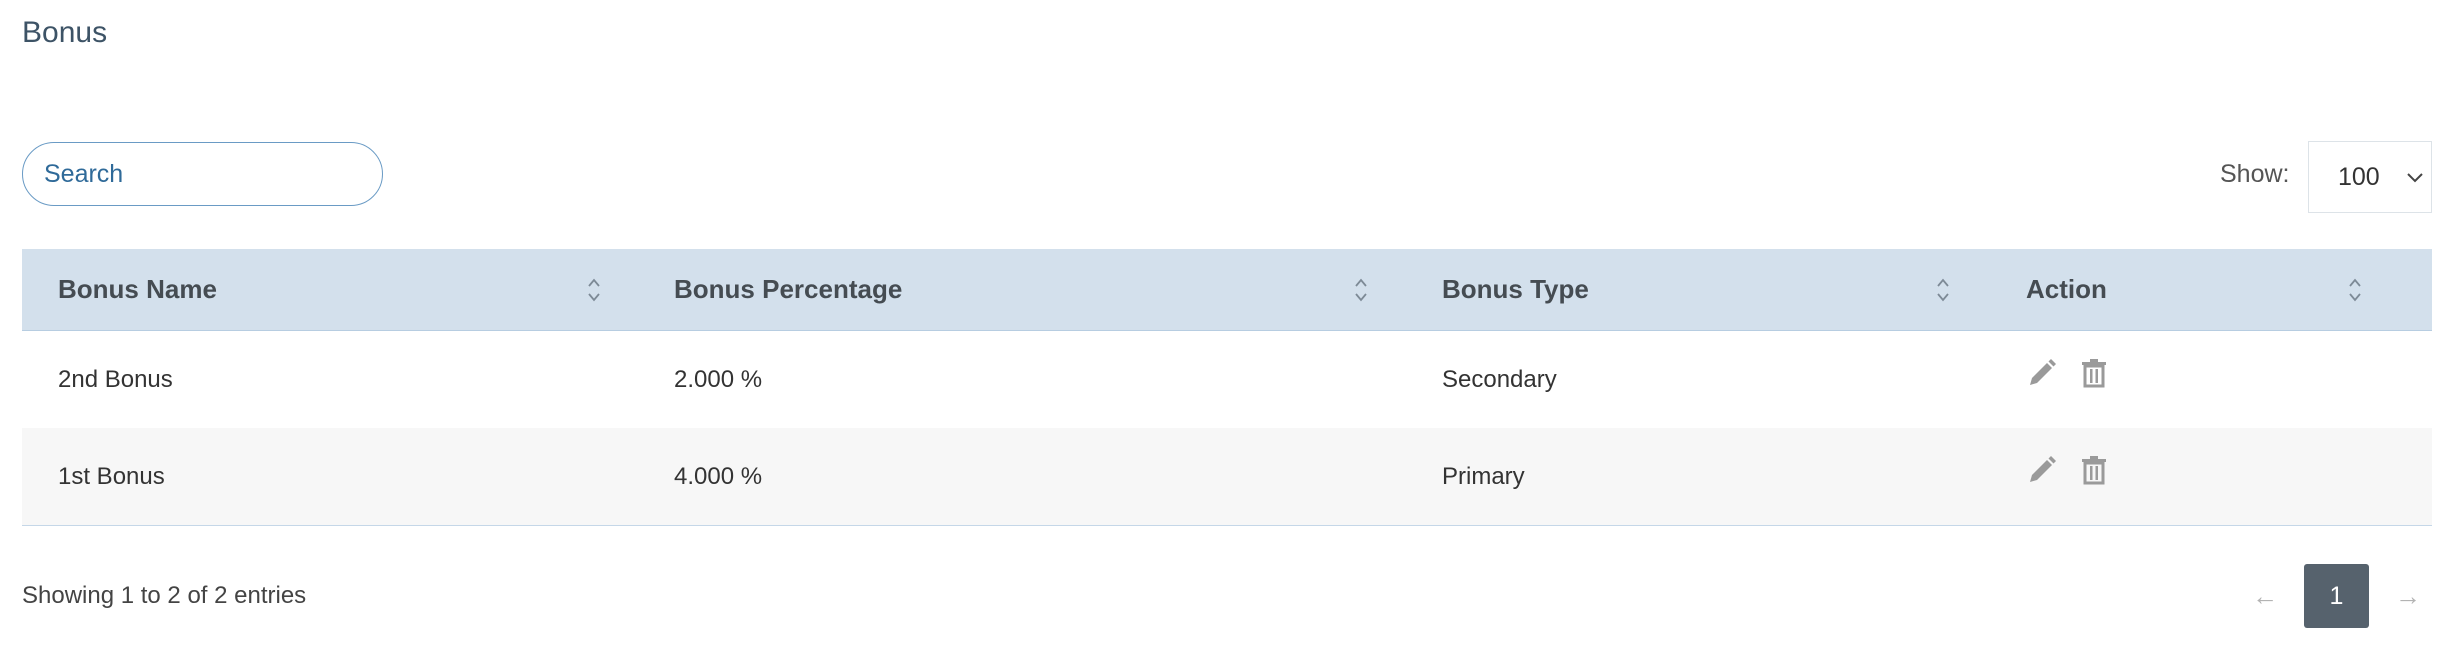  I want to click on page-1-button: 1, so click(2336, 596).